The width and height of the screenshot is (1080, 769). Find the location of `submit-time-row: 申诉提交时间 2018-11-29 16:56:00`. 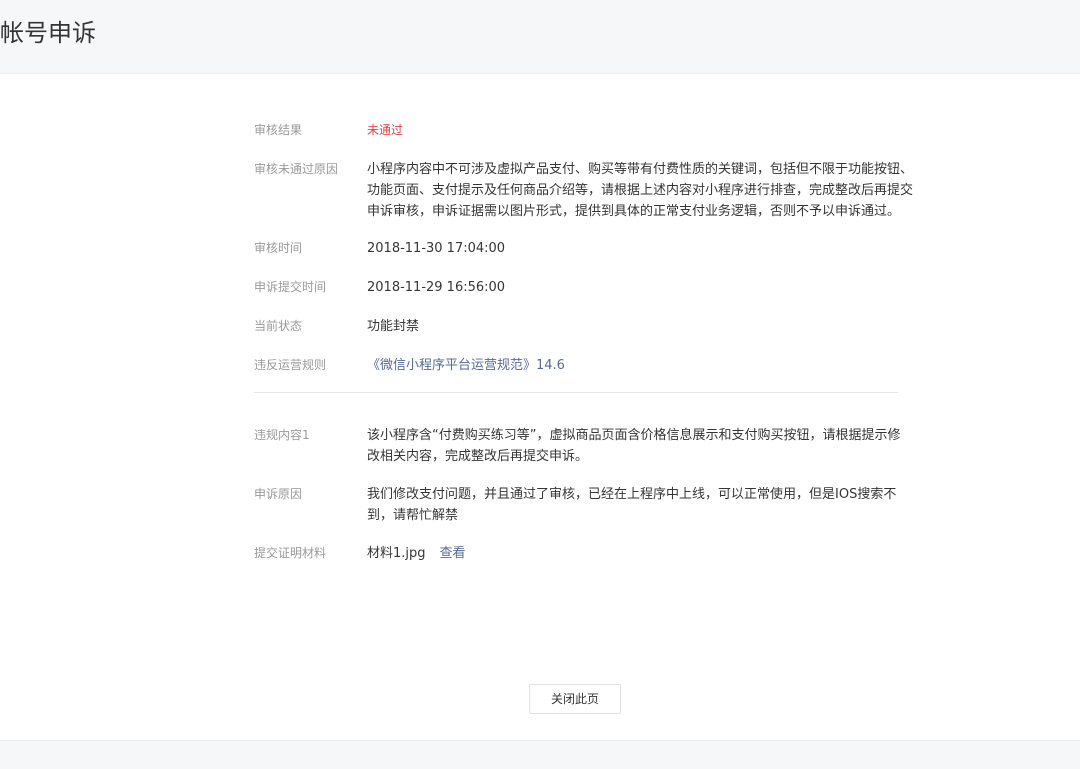

submit-time-row: 申诉提交时间 2018-11-29 16:56:00 is located at coordinates (576, 287).